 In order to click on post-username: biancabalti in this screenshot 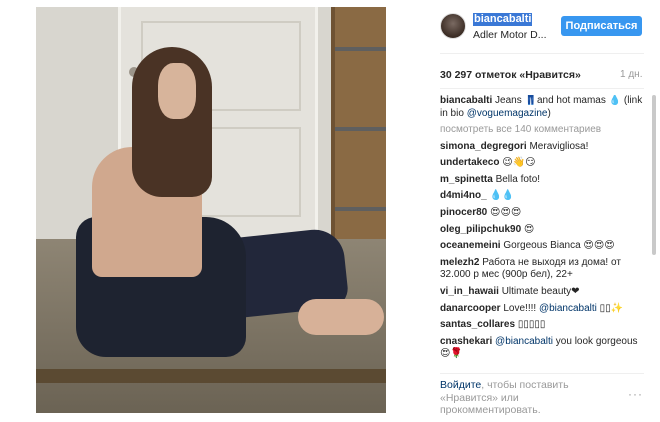, I will do `click(503, 19)`.